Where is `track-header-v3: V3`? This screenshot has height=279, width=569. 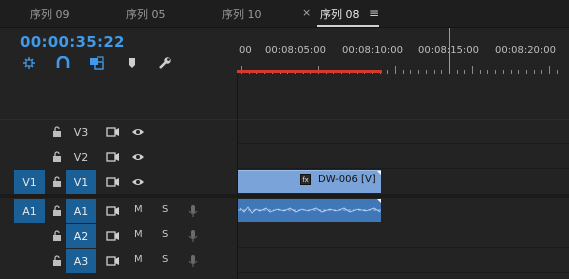 track-header-v3: V3 is located at coordinates (118, 132).